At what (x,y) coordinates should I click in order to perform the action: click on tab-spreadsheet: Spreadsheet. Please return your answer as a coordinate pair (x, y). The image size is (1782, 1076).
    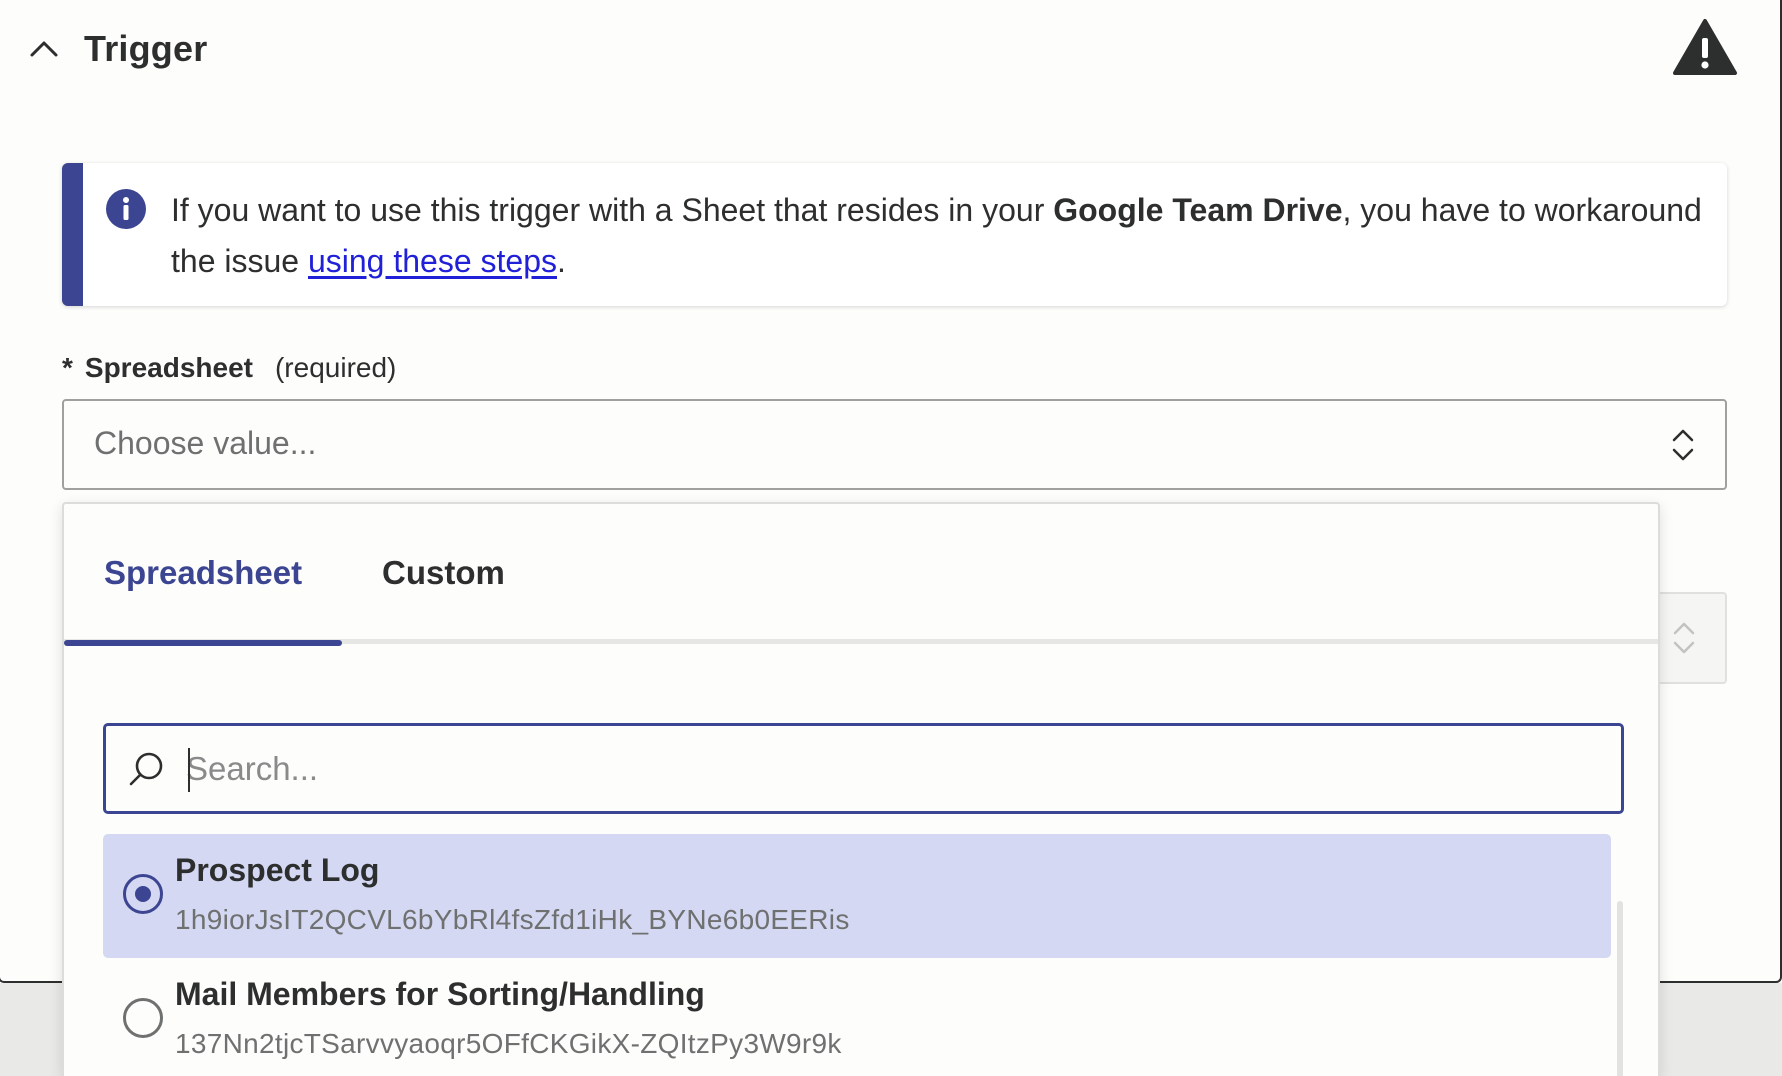
    Looking at the image, I should click on (203, 573).